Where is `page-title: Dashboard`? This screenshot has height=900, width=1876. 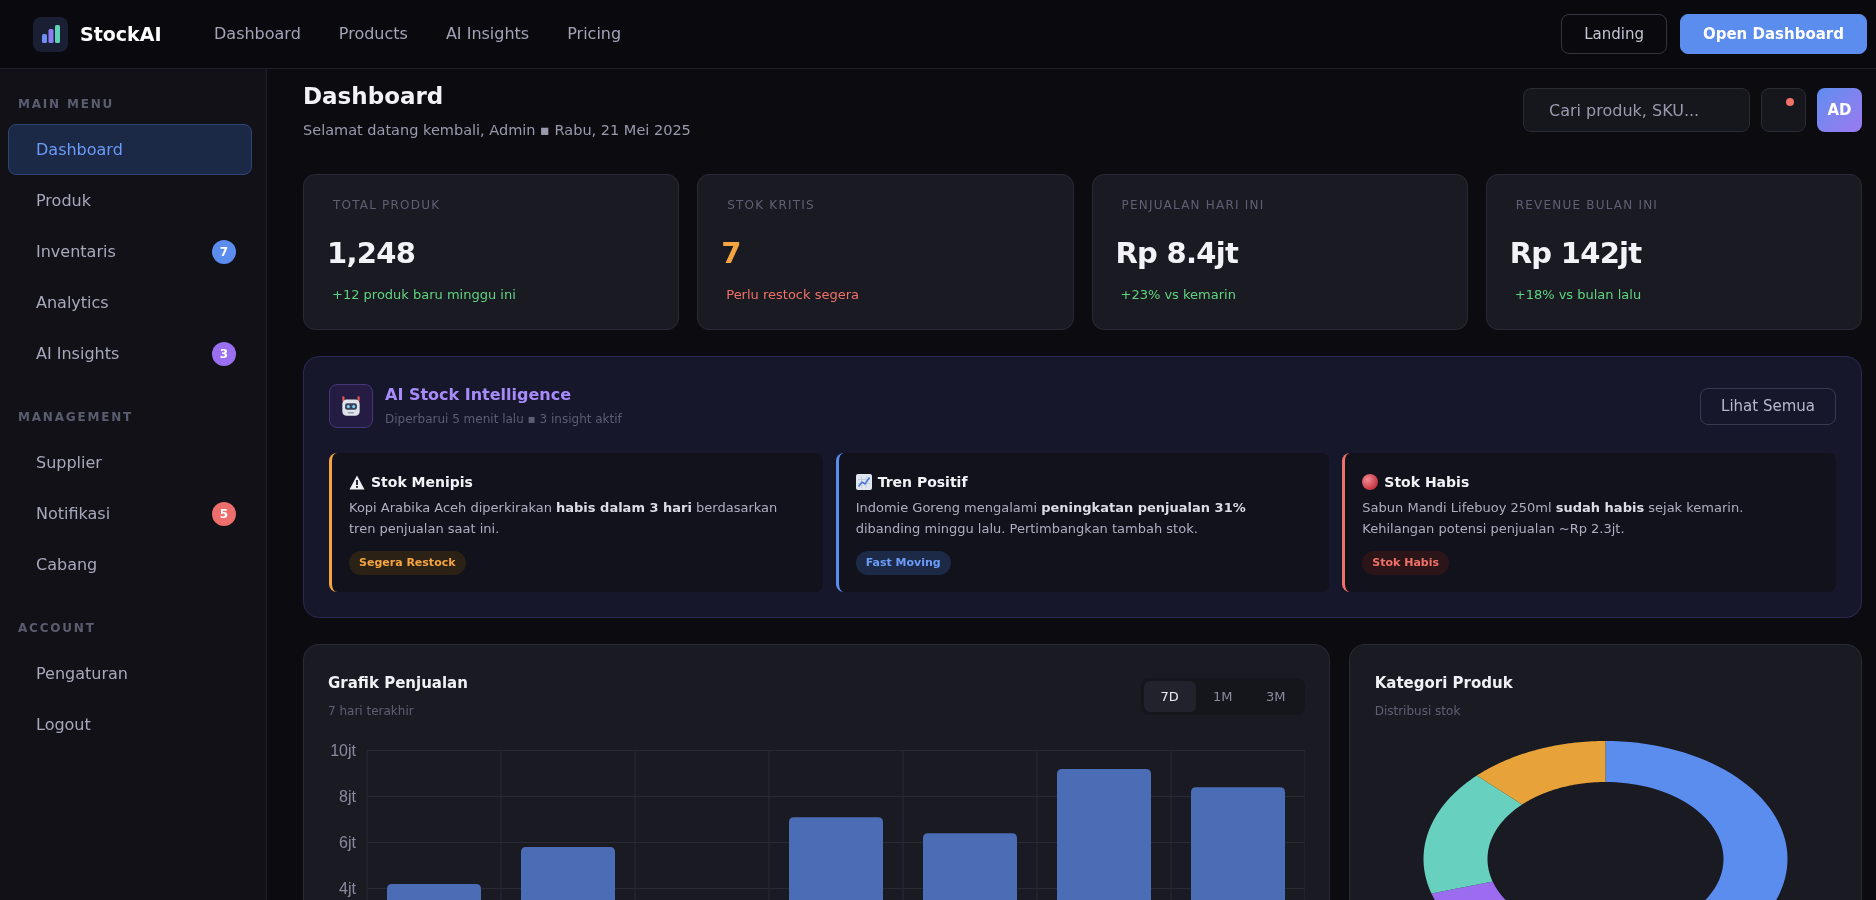 page-title: Dashboard is located at coordinates (373, 96).